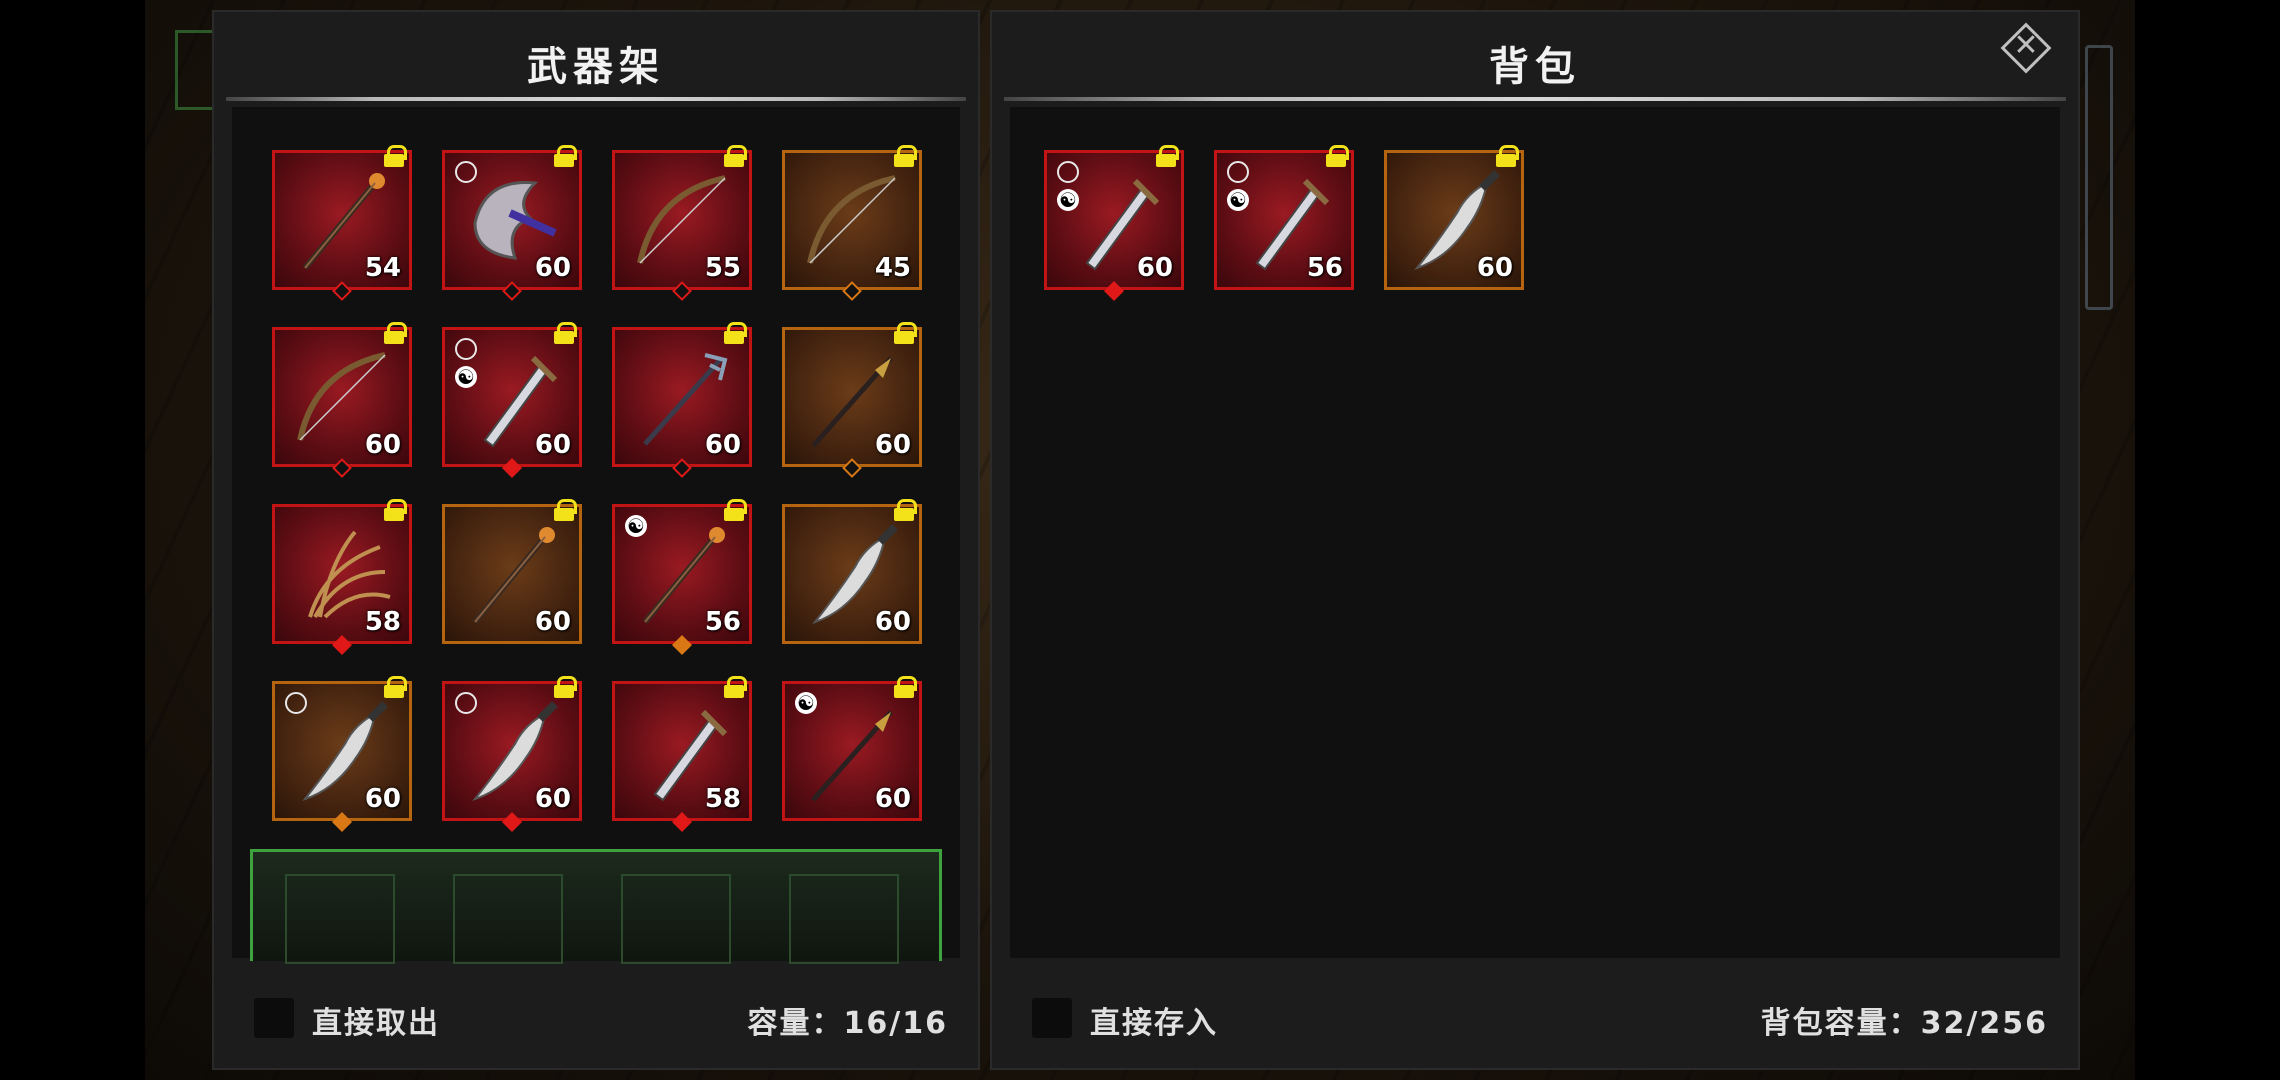 Image resolution: width=2280 pixels, height=1080 pixels. Describe the element at coordinates (1540, 1017) in the screenshot. I see `backpack-footer: 直接存入 背包容量：32/256` at that location.